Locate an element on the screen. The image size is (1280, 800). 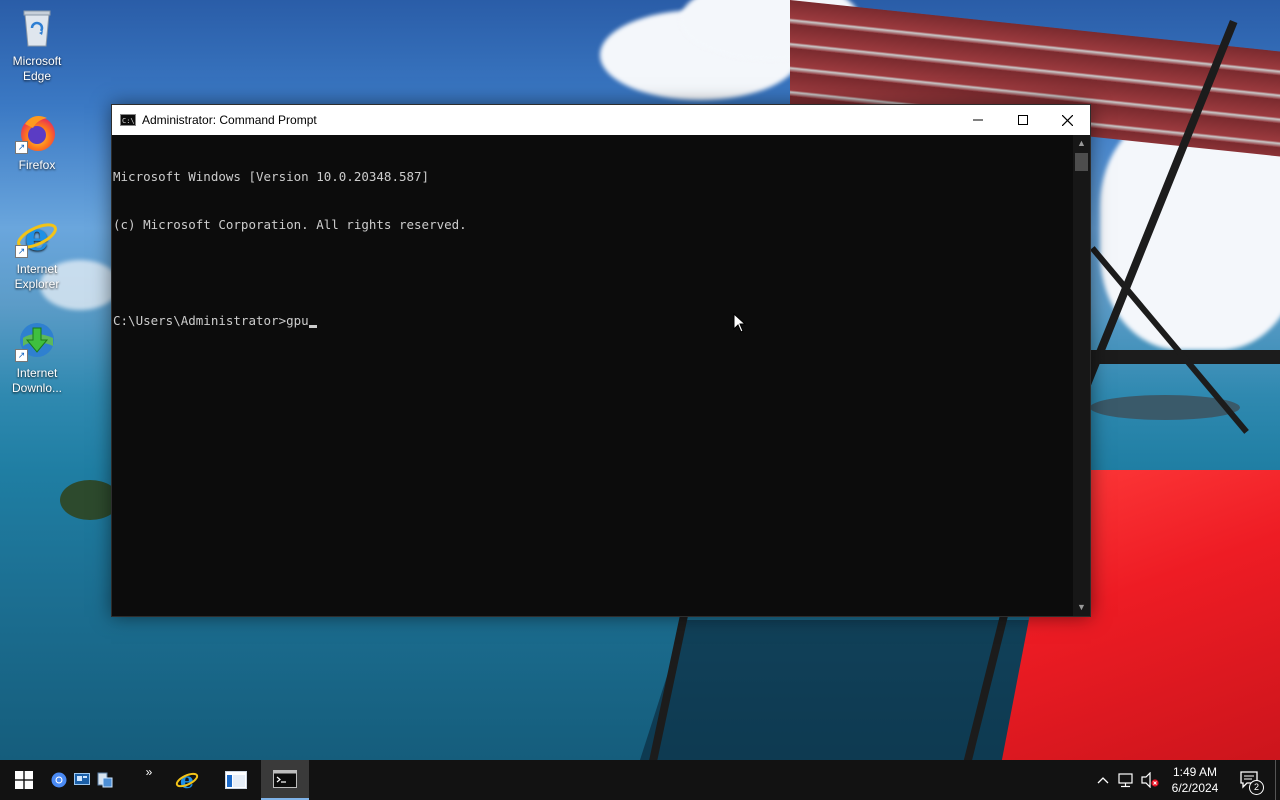
recycle-bin-icon is located at coordinates (37, 28).